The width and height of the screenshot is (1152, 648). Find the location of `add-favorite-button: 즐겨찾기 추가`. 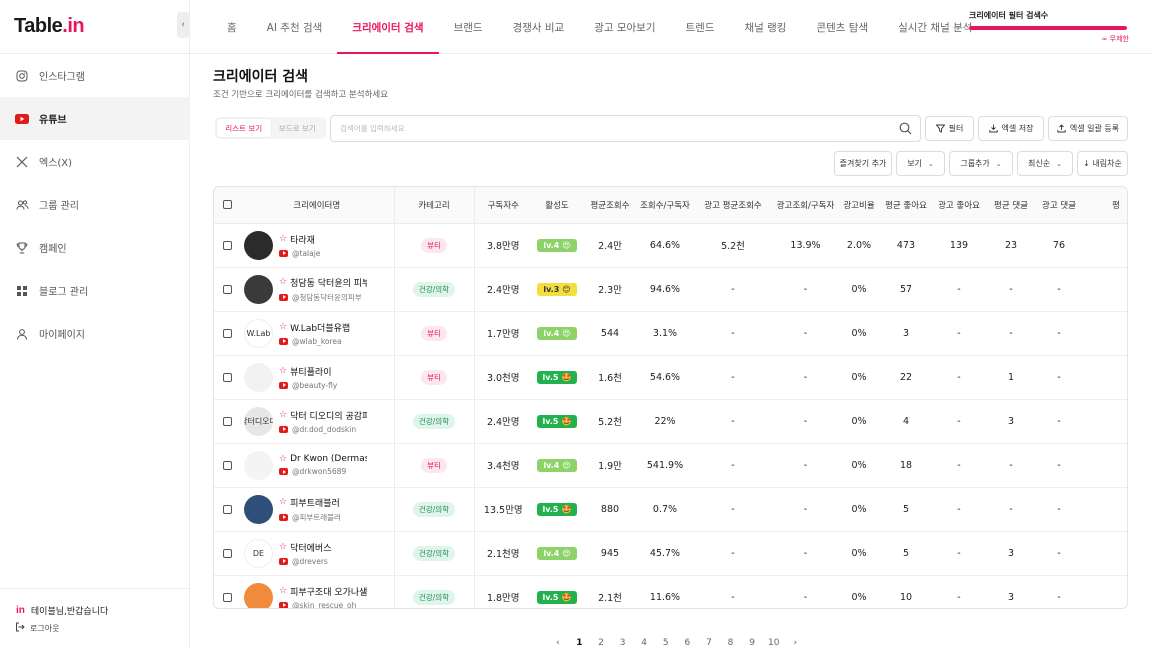

add-favorite-button: 즐겨찾기 추가 is located at coordinates (863, 163).